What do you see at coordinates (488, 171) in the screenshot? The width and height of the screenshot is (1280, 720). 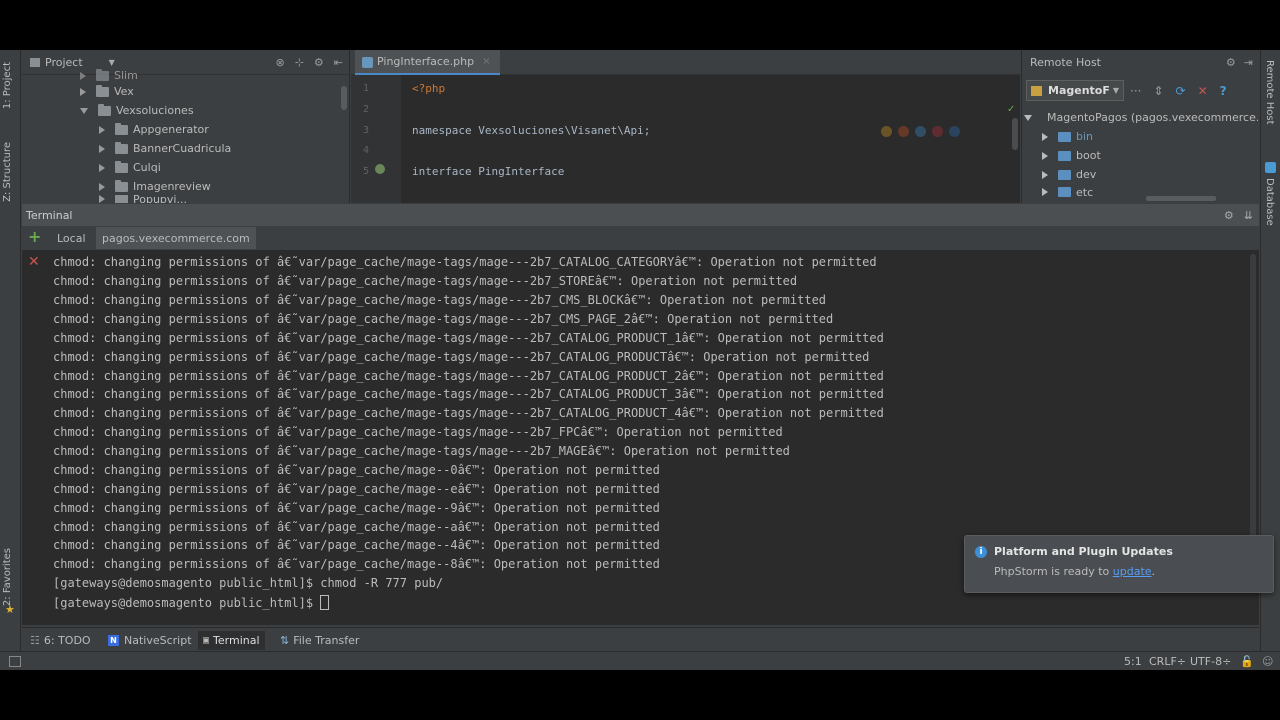 I see `code-line-5: interface PingInterface` at bounding box center [488, 171].